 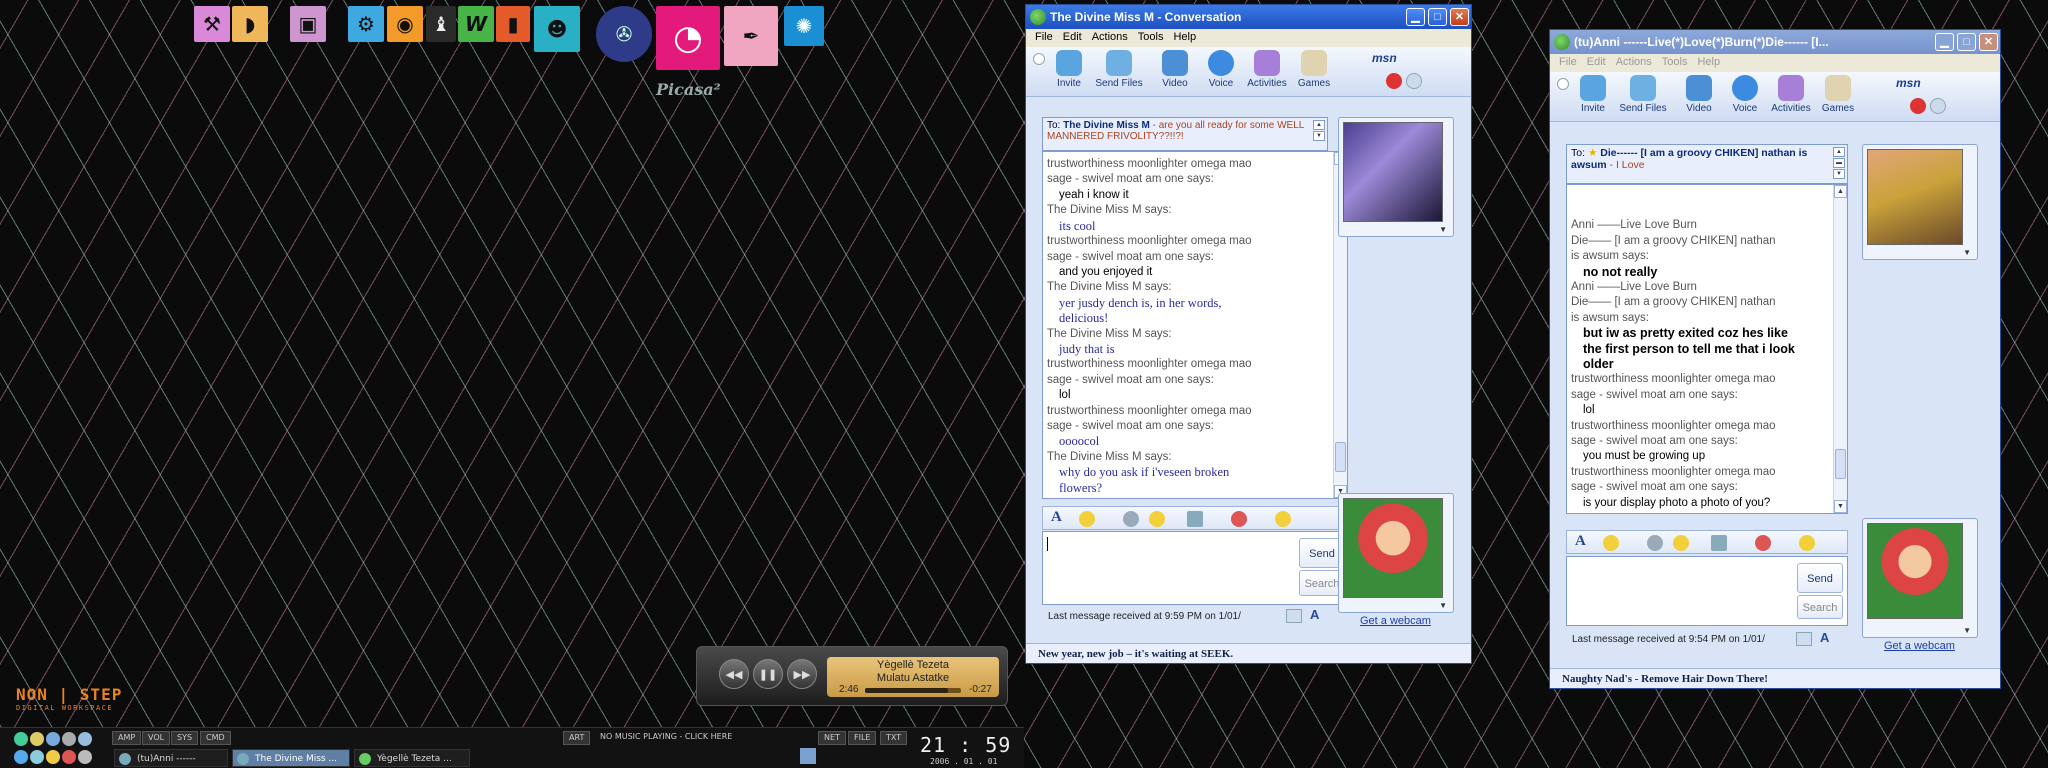 I want to click on history-scrollbar: ▲ ▼, so click(x=1840, y=349).